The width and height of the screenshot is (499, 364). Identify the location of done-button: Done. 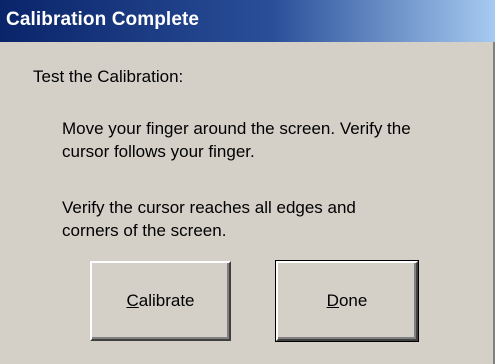
(347, 301).